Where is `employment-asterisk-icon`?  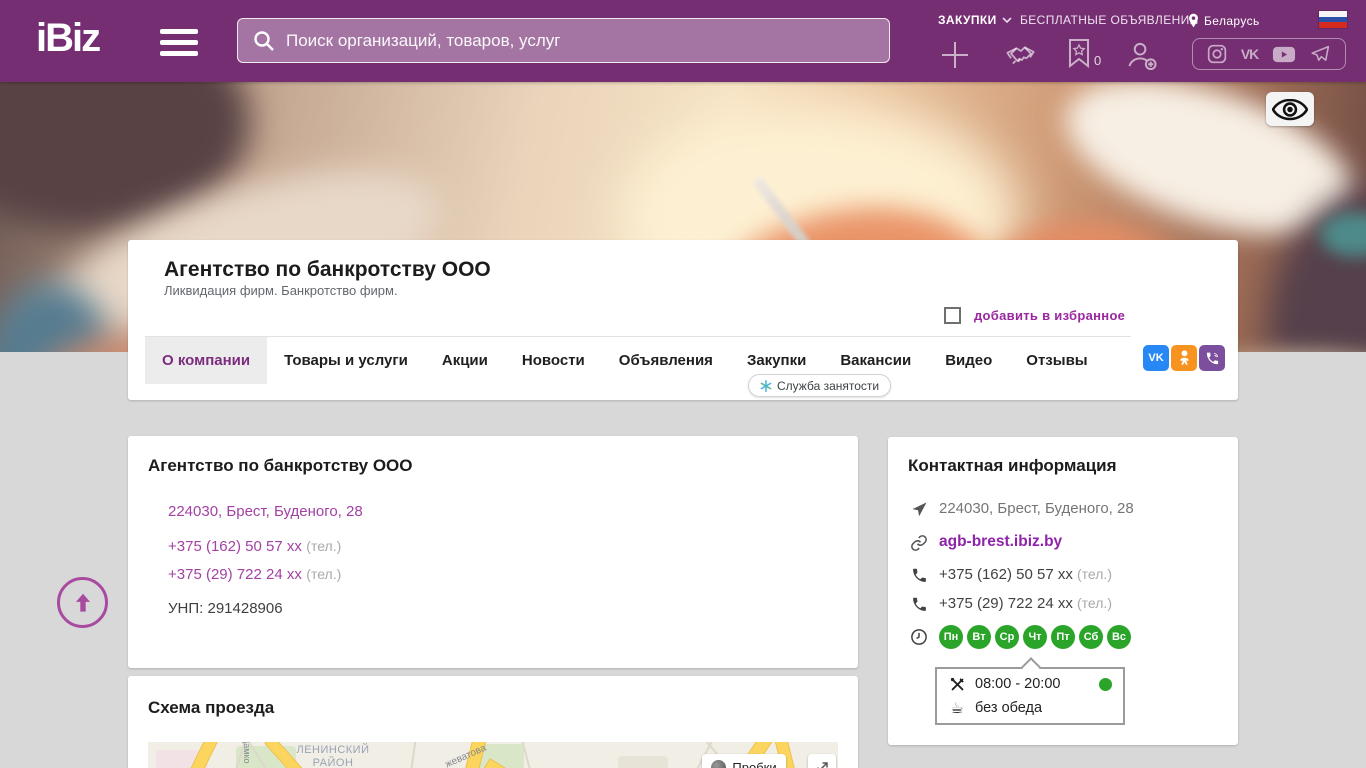
employment-asterisk-icon is located at coordinates (766, 385).